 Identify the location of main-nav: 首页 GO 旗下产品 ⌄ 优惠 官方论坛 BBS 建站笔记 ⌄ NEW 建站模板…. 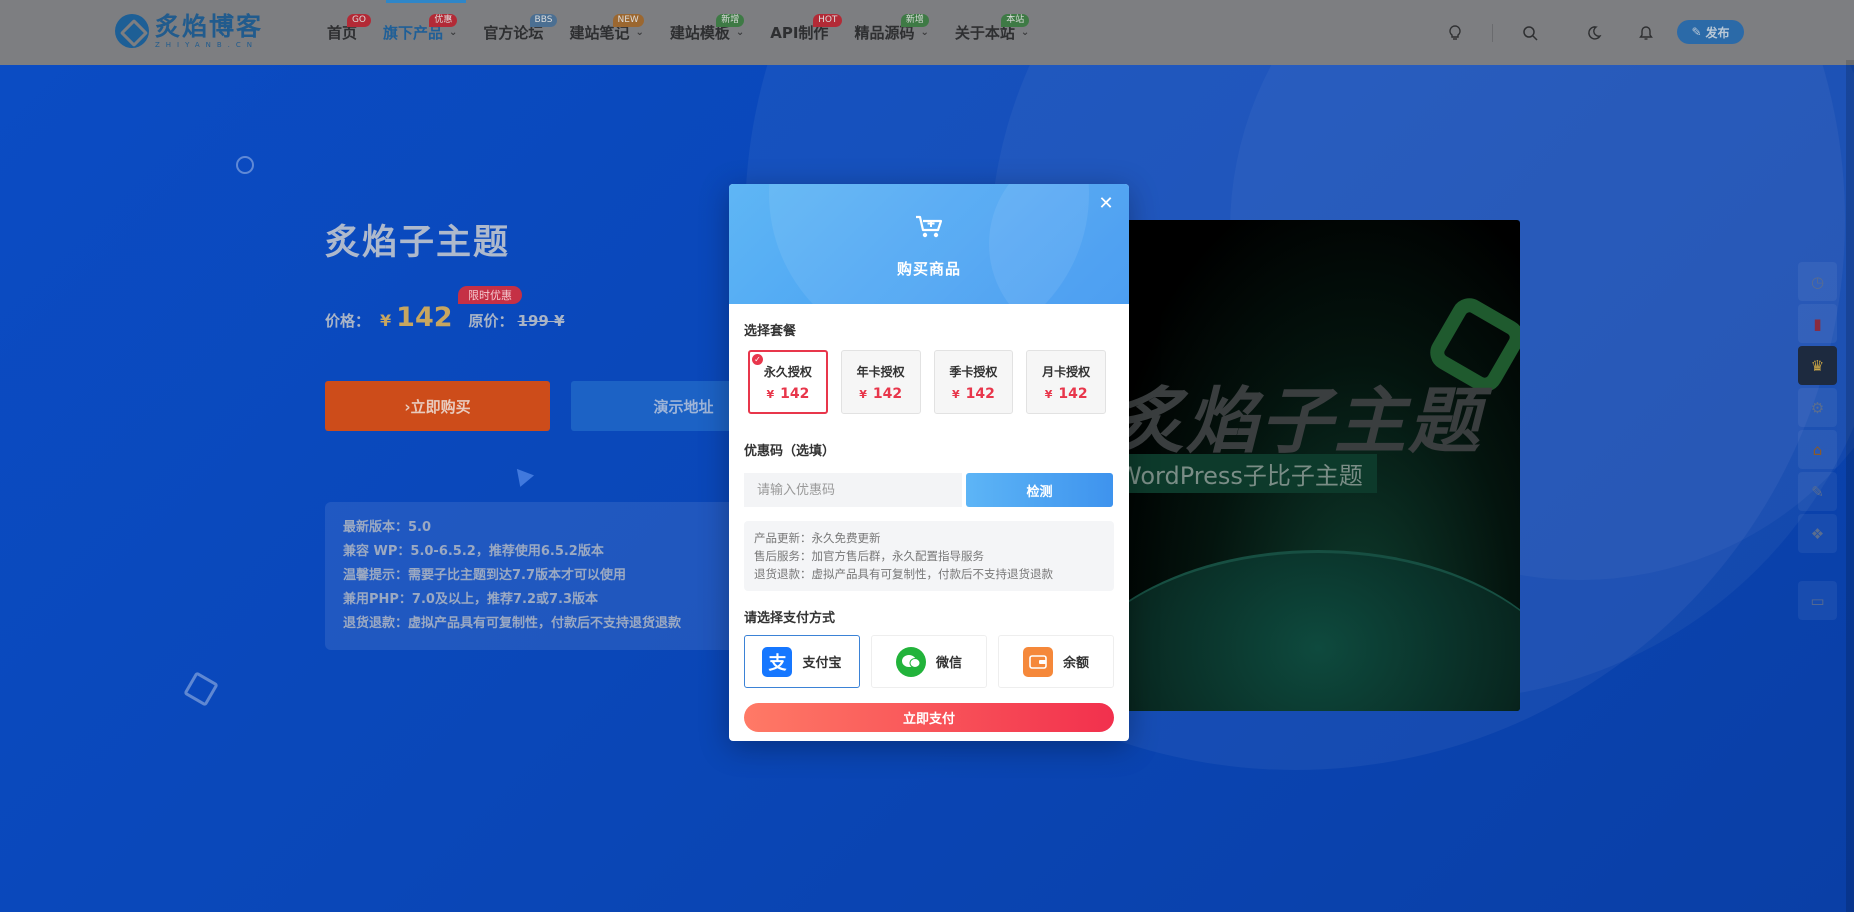
(691, 32).